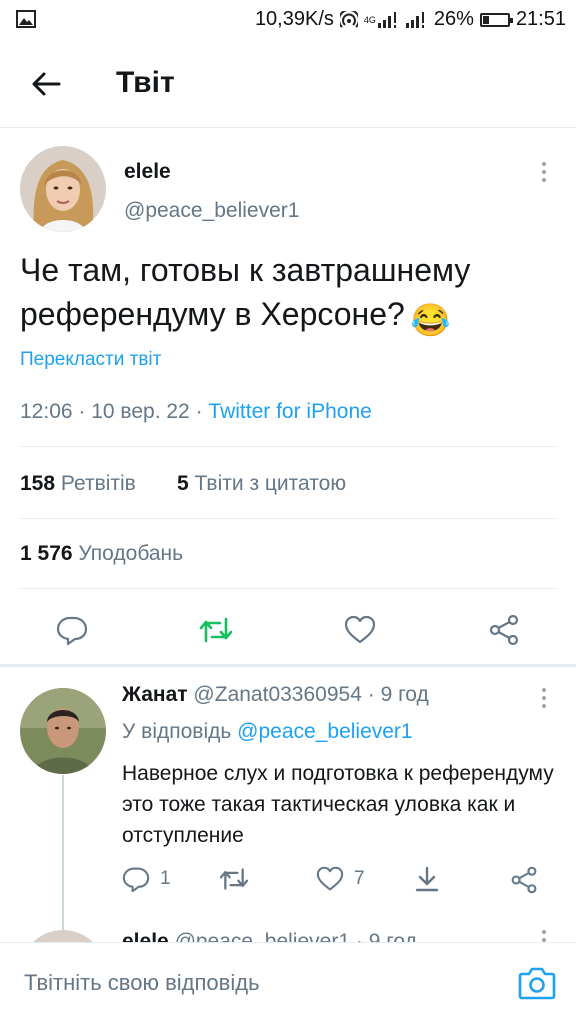 The image size is (576, 1024). Describe the element at coordinates (183, 483) in the screenshot. I see `quotes-count: 5` at that location.